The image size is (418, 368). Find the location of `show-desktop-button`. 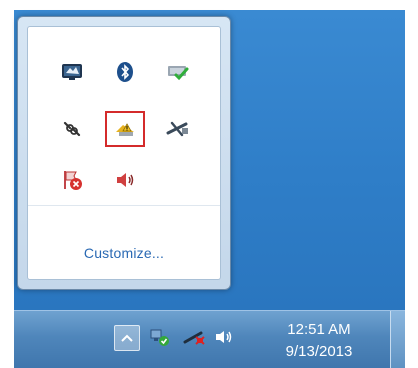

show-desktop-button is located at coordinates (397, 339).